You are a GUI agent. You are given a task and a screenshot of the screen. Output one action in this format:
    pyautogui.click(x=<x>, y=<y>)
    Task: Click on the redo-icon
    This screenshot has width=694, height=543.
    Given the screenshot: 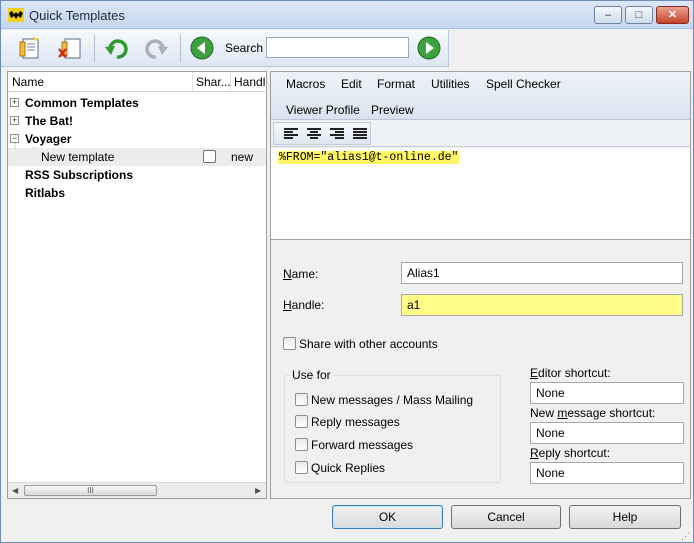 What is the action you would take?
    pyautogui.click(x=156, y=49)
    